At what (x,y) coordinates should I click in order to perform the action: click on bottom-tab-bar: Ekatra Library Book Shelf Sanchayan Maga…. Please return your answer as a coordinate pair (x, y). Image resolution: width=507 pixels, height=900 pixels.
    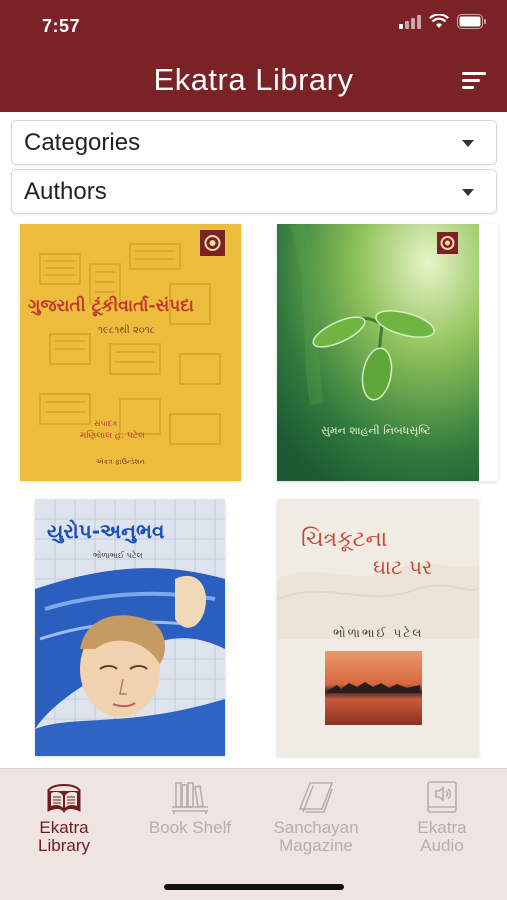
    Looking at the image, I should click on (253, 834).